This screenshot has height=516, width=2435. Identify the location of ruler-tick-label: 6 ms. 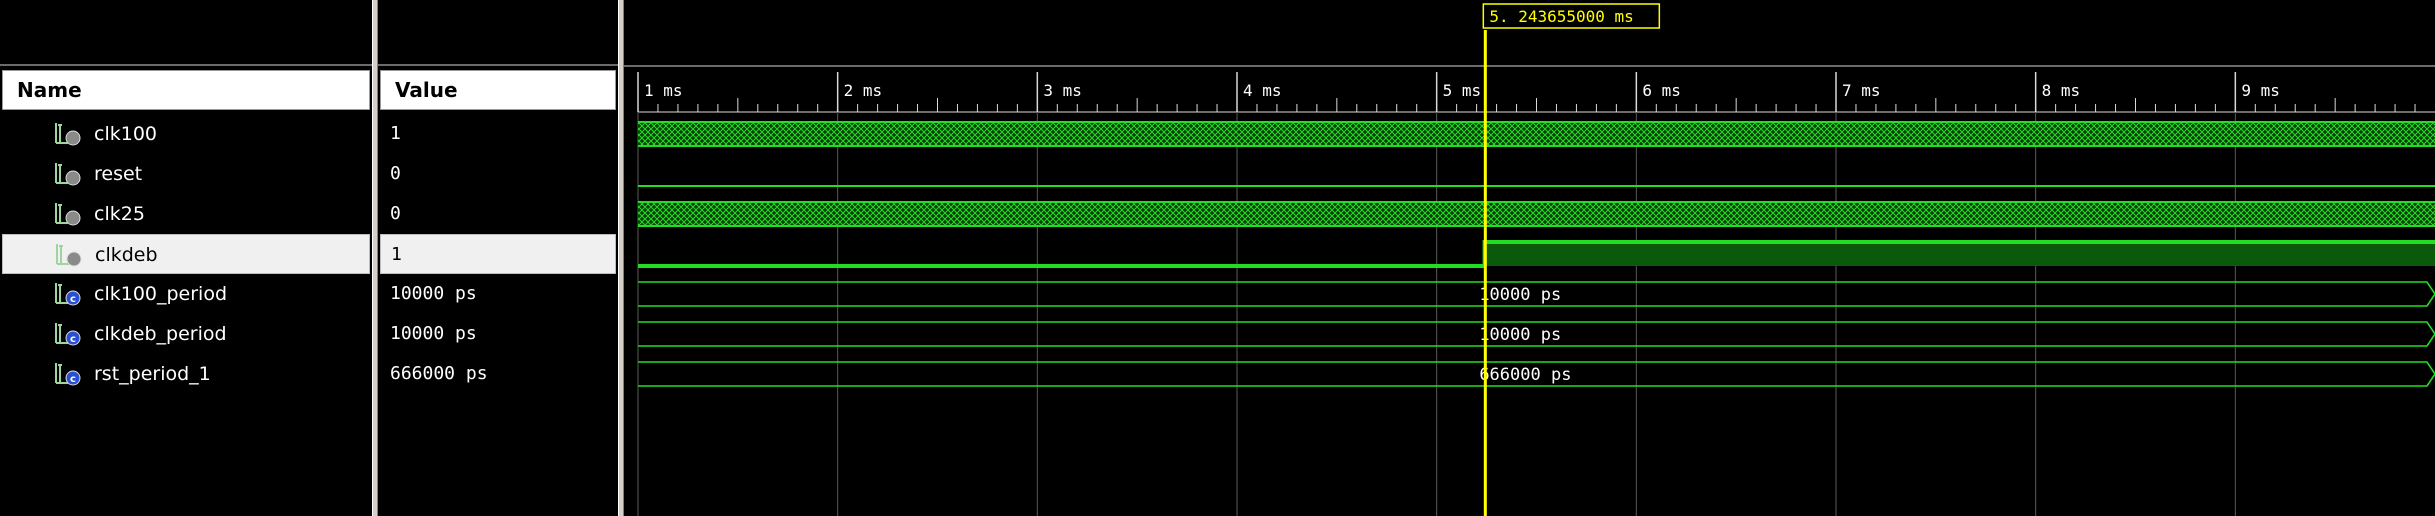
(1661, 90).